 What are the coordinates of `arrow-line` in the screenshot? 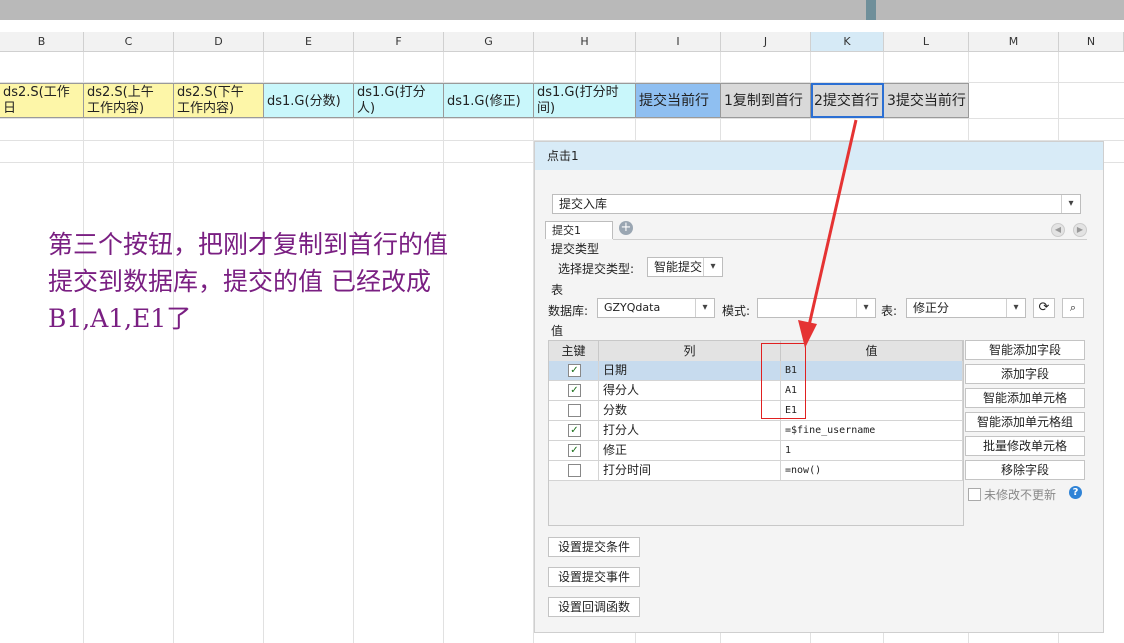 It's located at (832, 225).